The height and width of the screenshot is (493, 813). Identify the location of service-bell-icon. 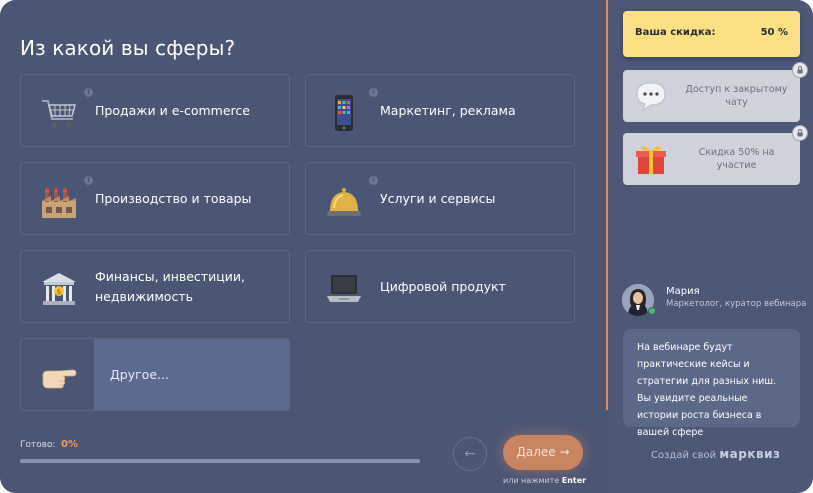
(344, 201).